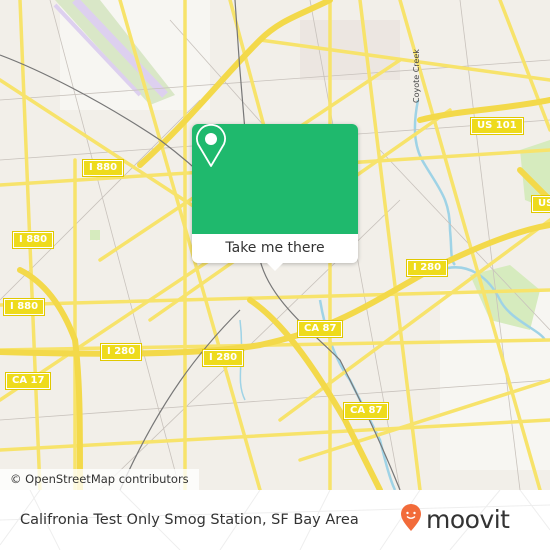  I want to click on creek-label: Coyote Creek, so click(416, 76).